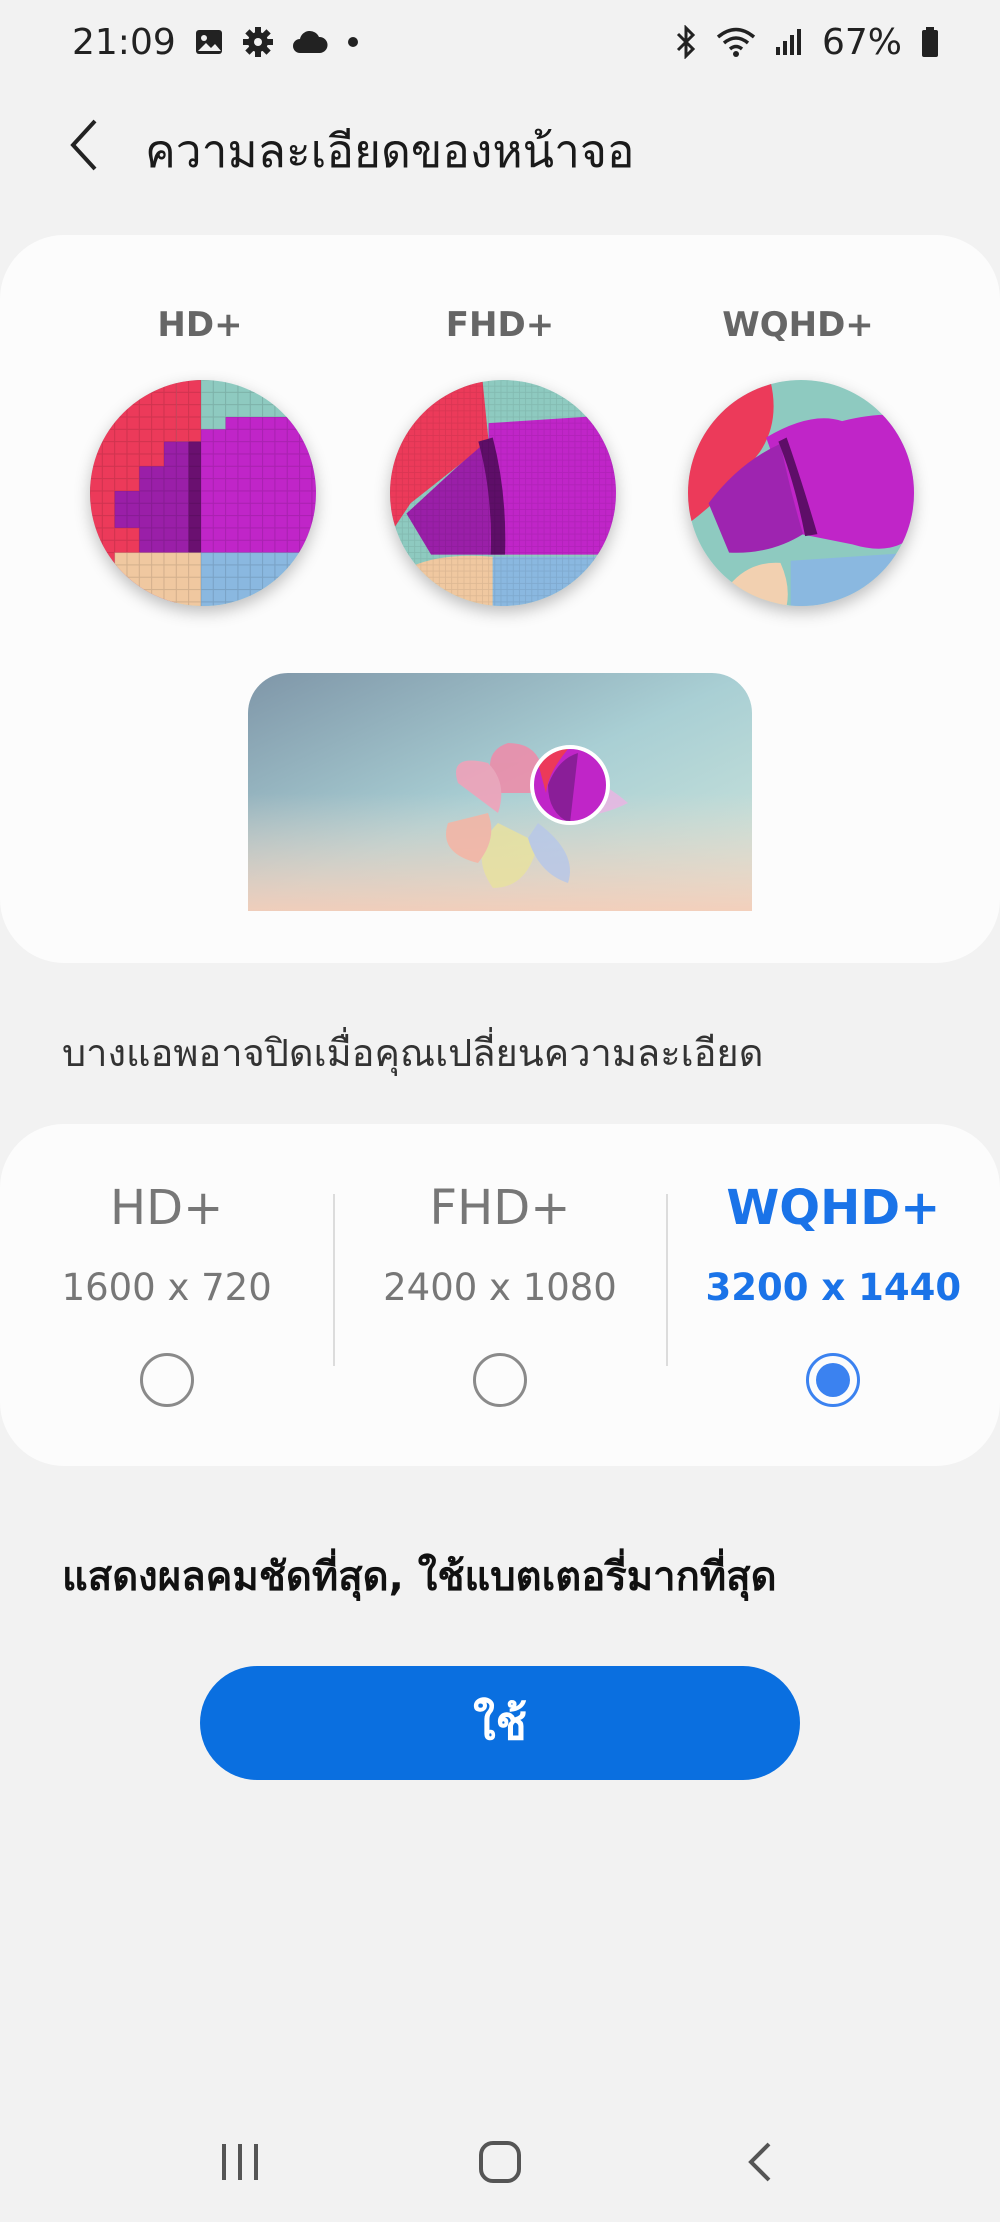  Describe the element at coordinates (861, 42) in the screenshot. I see `battery-percent: 67%` at that location.